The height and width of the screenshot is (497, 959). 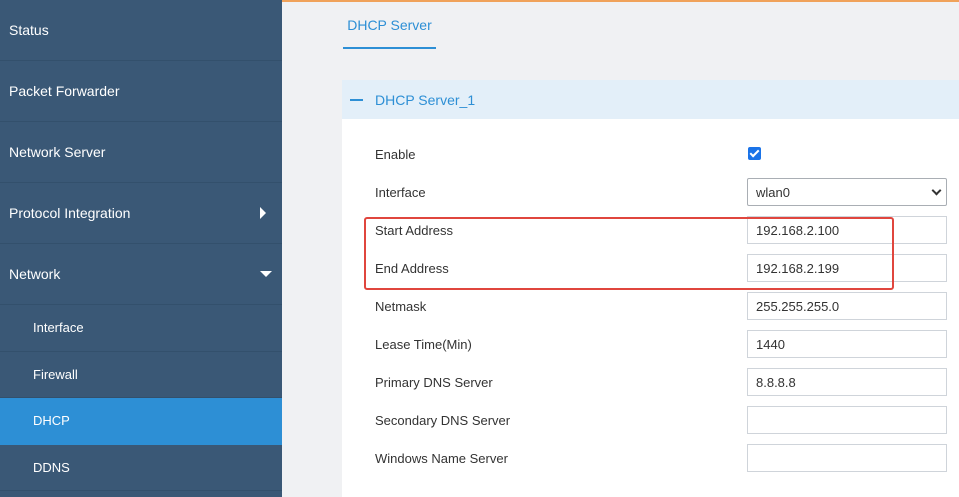 What do you see at coordinates (847, 230) in the screenshot?
I see `start-address-input: 192.168.2.100` at bounding box center [847, 230].